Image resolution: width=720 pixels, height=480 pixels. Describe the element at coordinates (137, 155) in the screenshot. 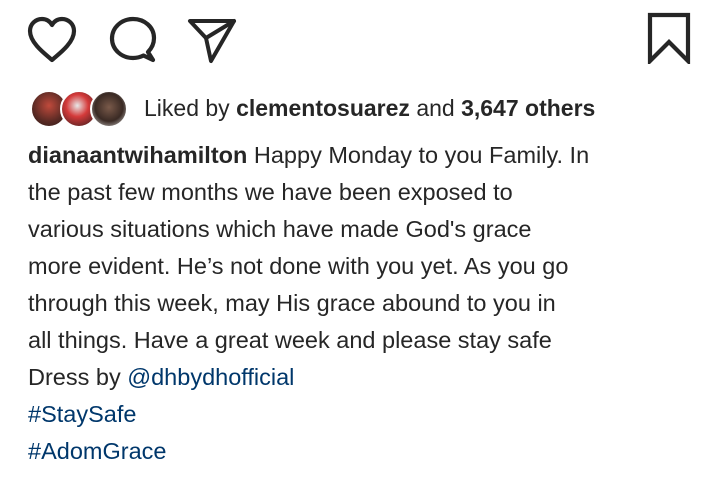

I see `author-username-link: dianaantwihamilton` at that location.